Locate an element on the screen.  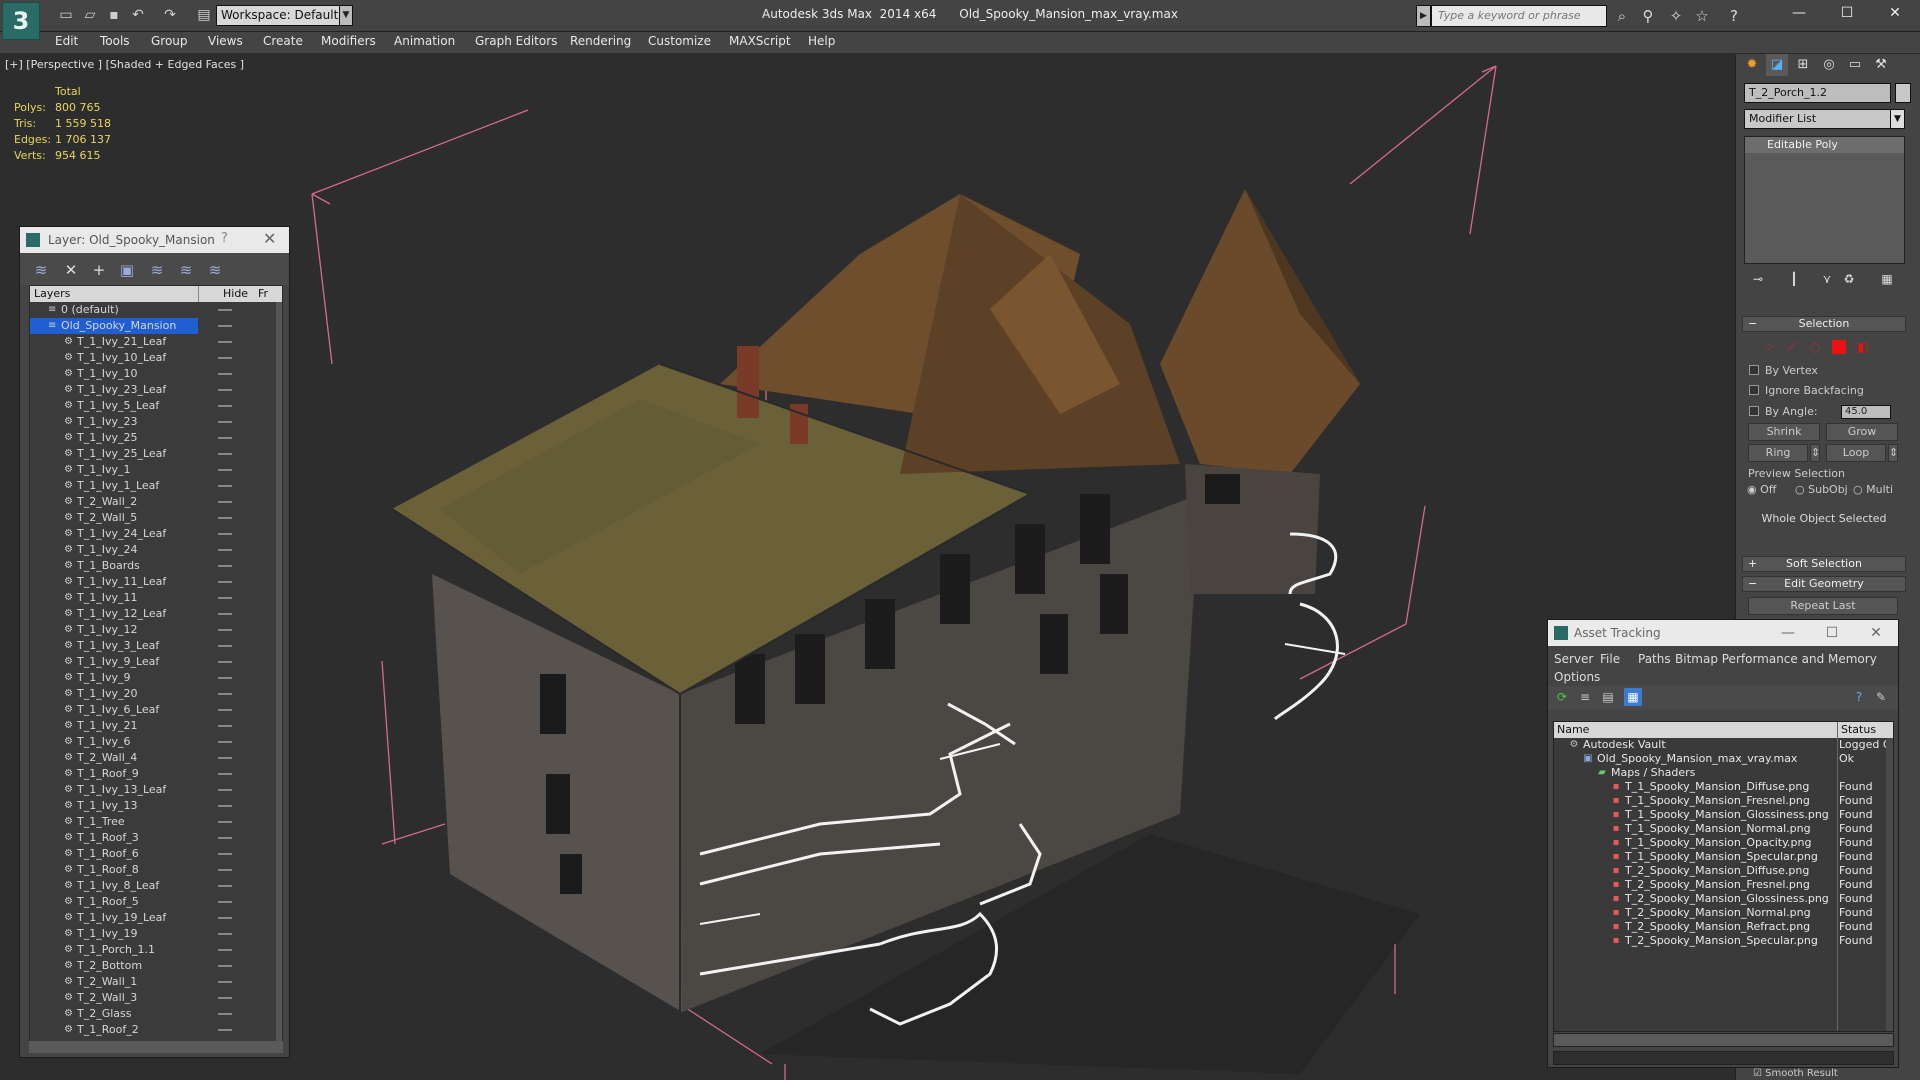
redo-icon: ↷ is located at coordinates (170, 15).